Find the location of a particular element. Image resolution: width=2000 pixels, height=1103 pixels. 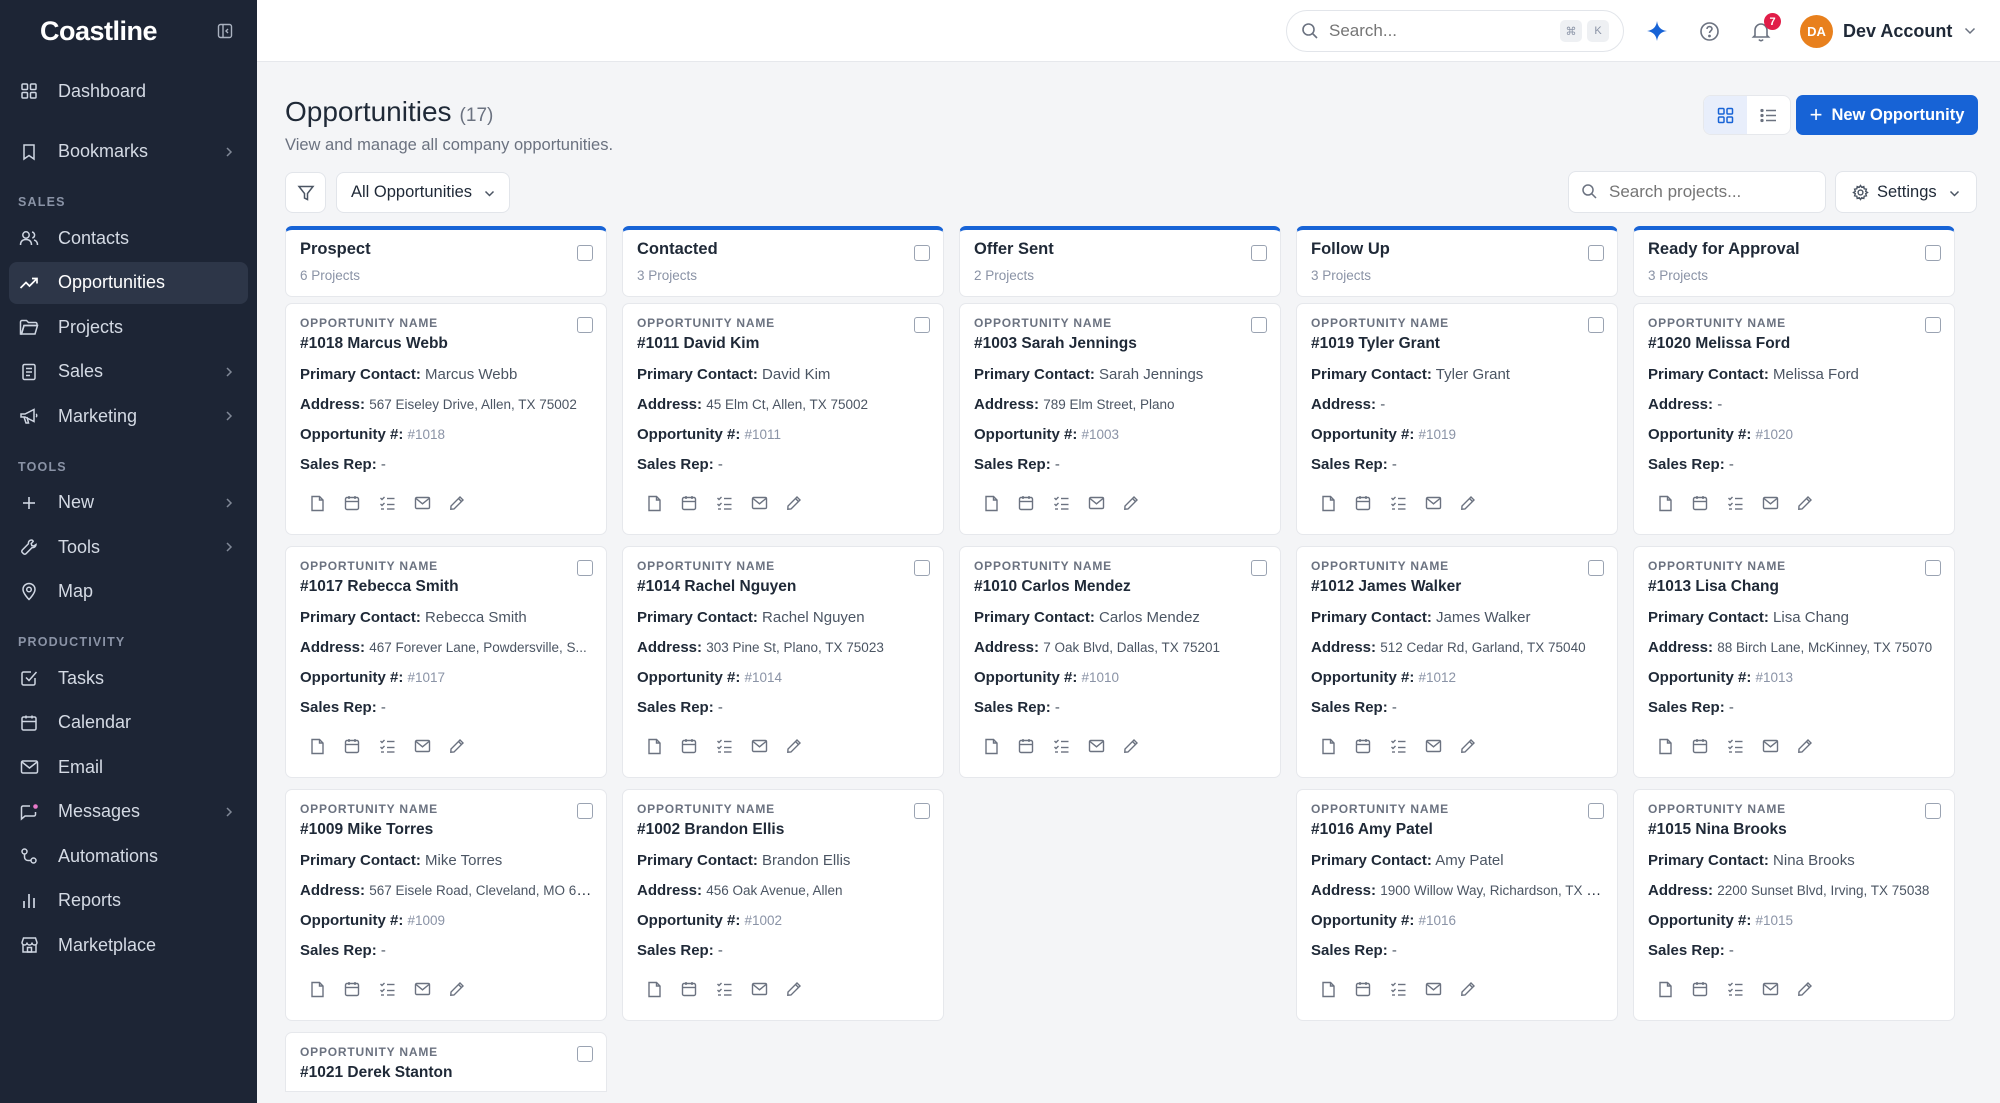

opportunity-name: #1021 Derek Stanton is located at coordinates (446, 1073).